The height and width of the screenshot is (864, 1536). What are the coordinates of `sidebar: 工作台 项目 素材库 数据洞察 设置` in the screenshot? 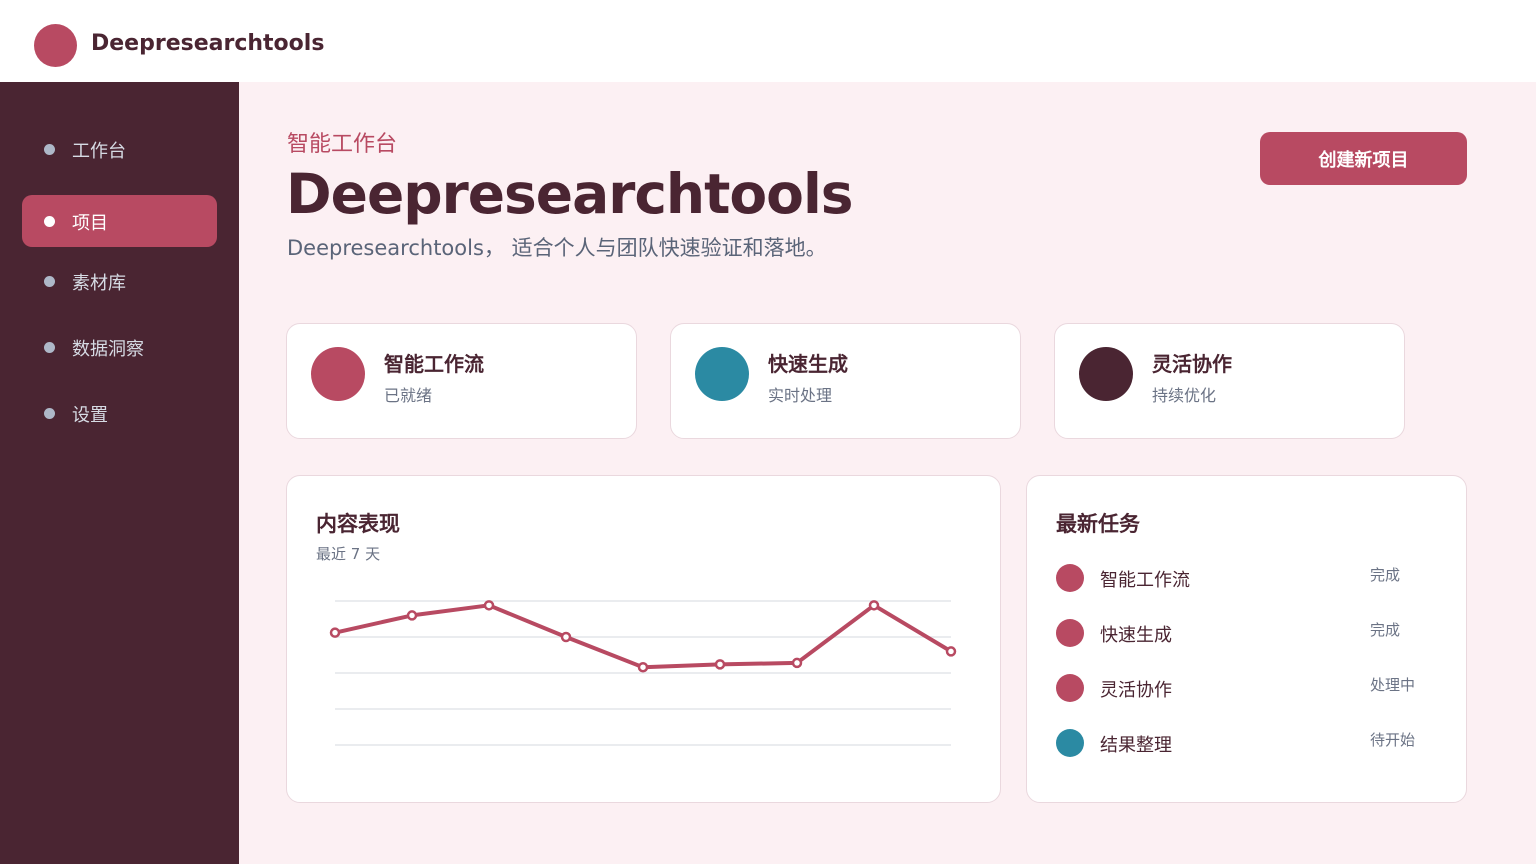 It's located at (119, 473).